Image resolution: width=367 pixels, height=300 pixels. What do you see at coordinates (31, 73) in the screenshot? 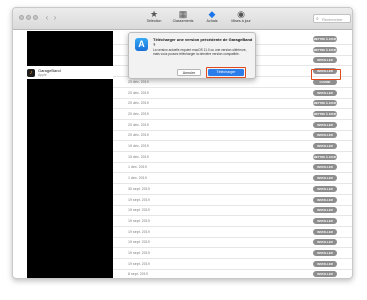
I see `garageband-icon: ♪` at bounding box center [31, 73].